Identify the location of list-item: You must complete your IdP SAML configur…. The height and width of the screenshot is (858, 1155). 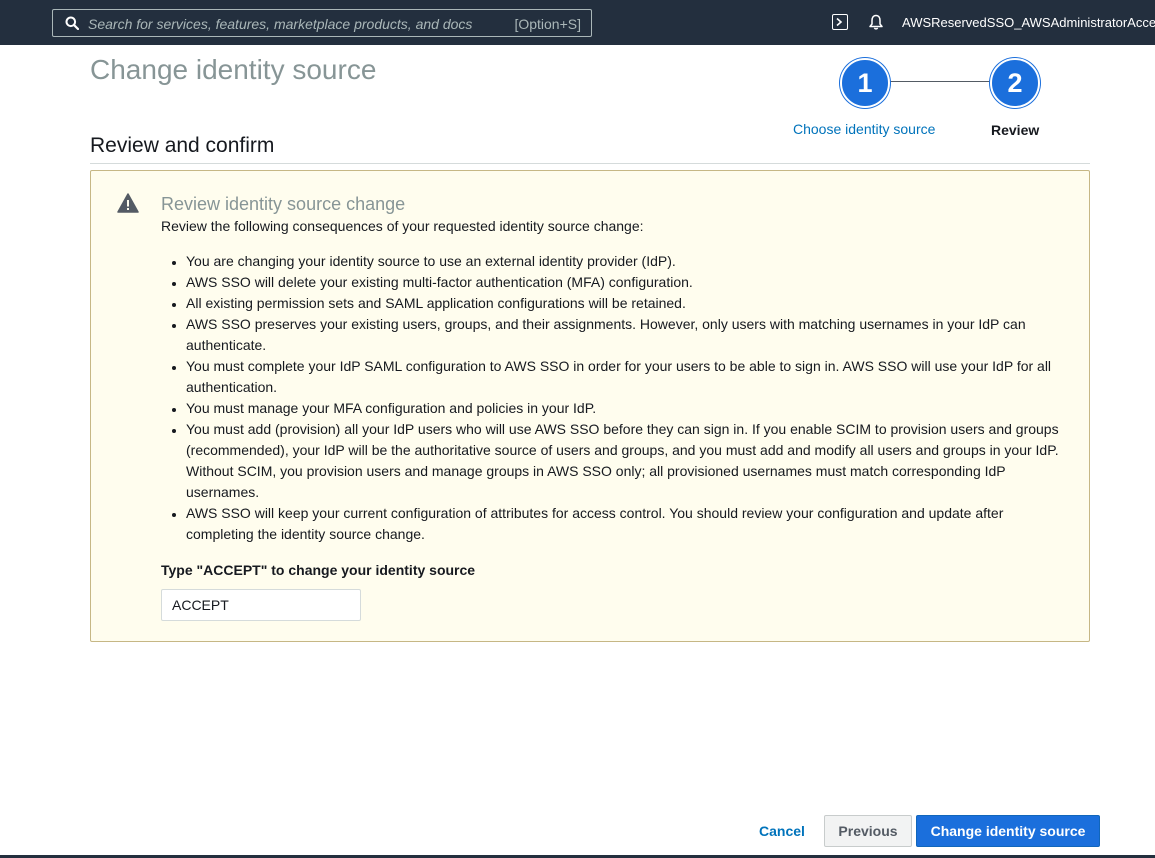
(623, 377).